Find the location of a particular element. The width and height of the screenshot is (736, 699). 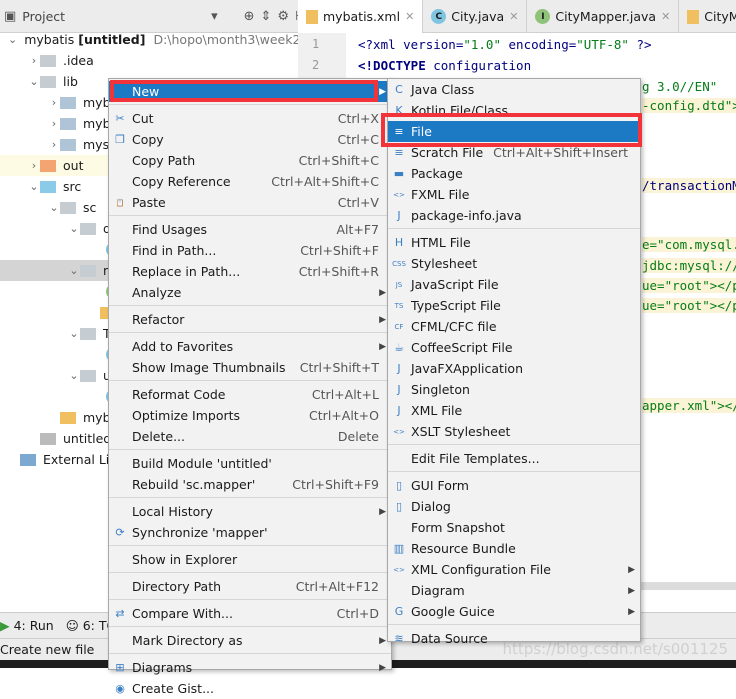

menu-item-xml-configuration-file: <> XML Configuration File ▶ is located at coordinates (514, 569).